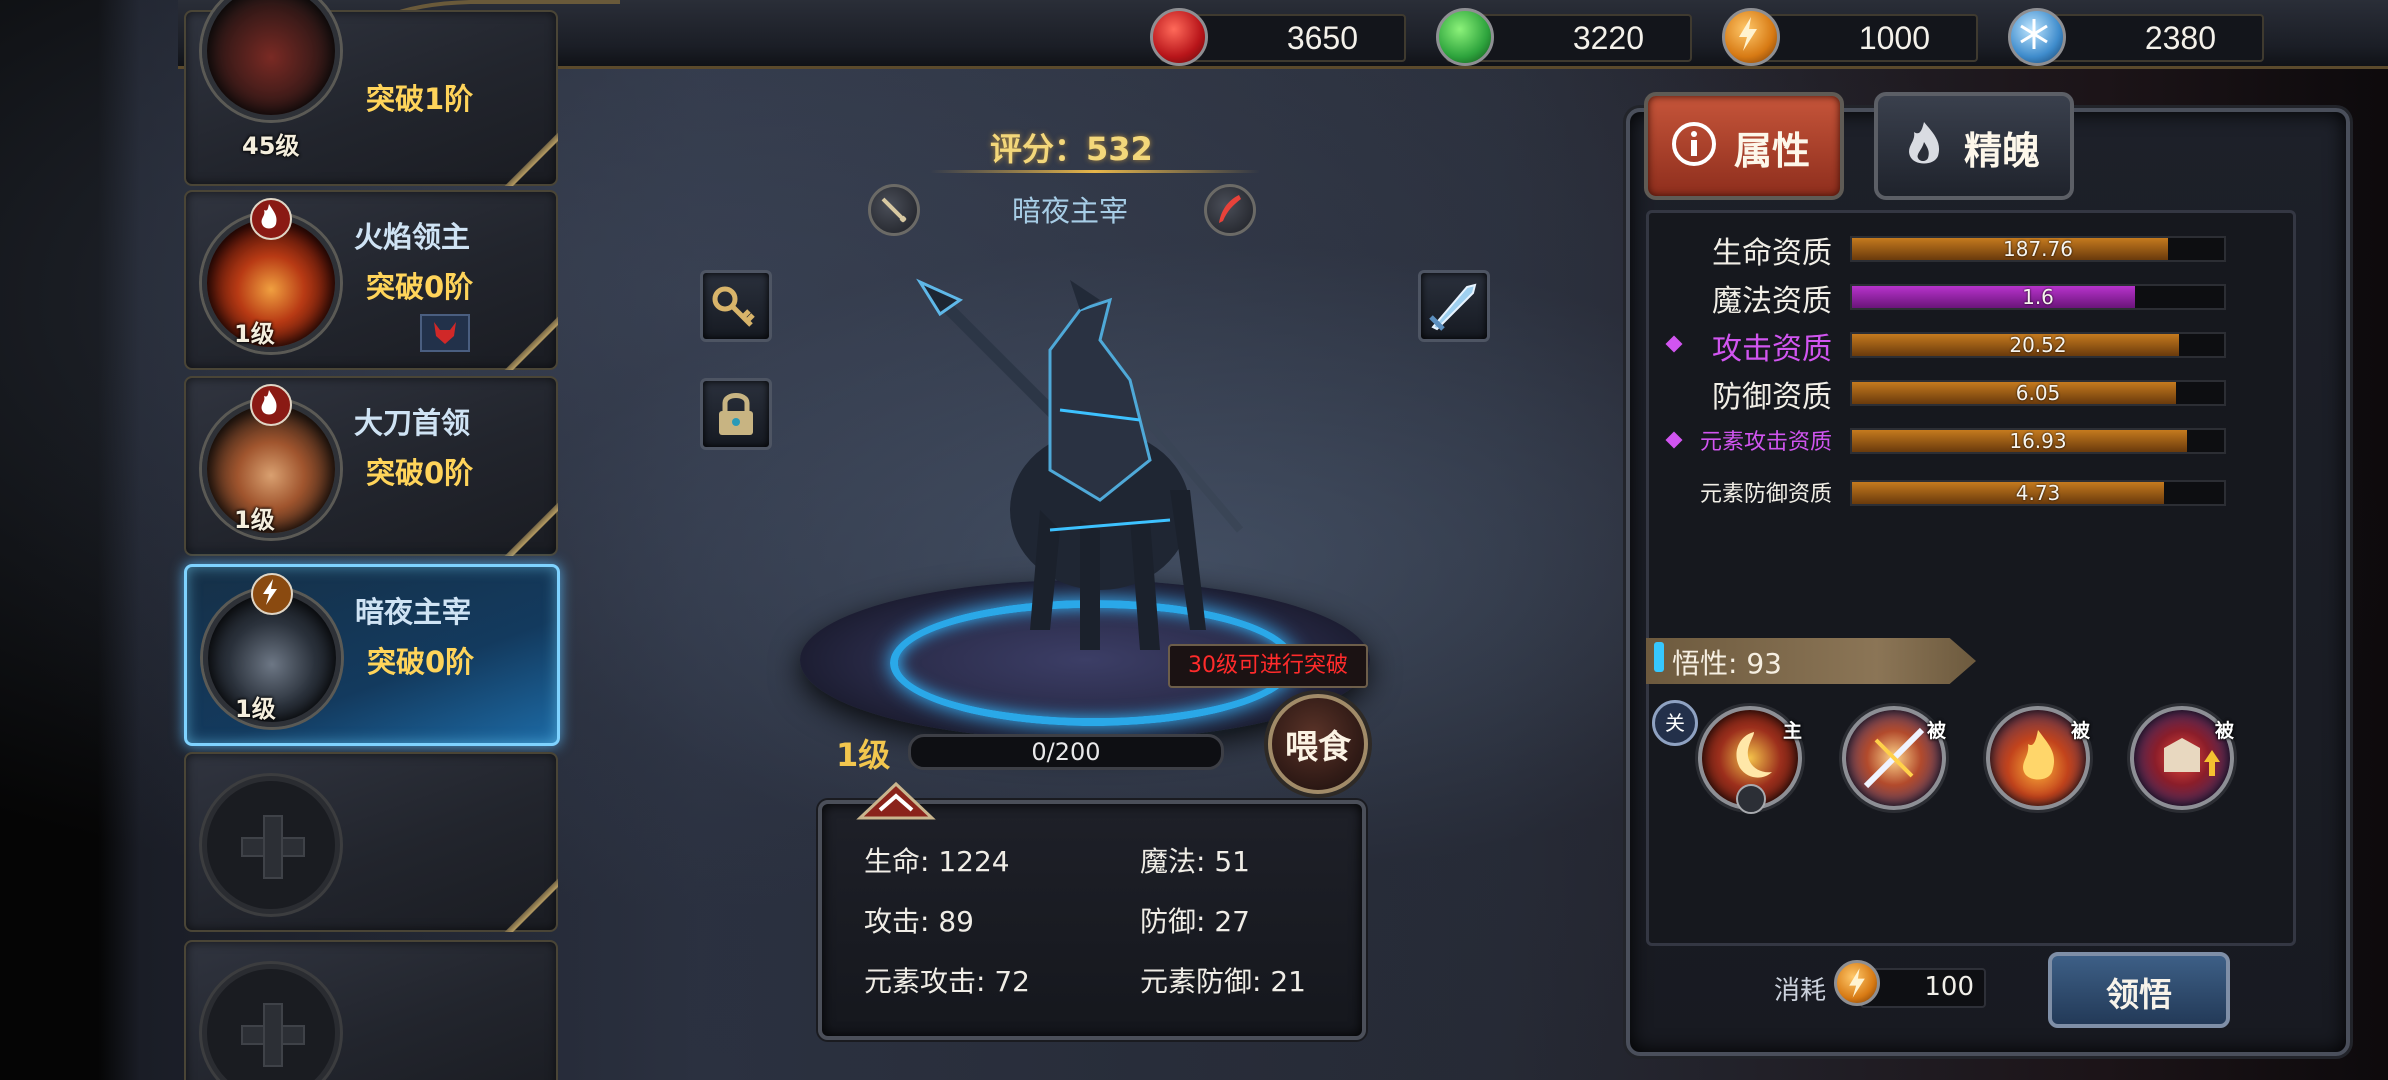  I want to click on collapse-arrow-icon, so click(896, 800).